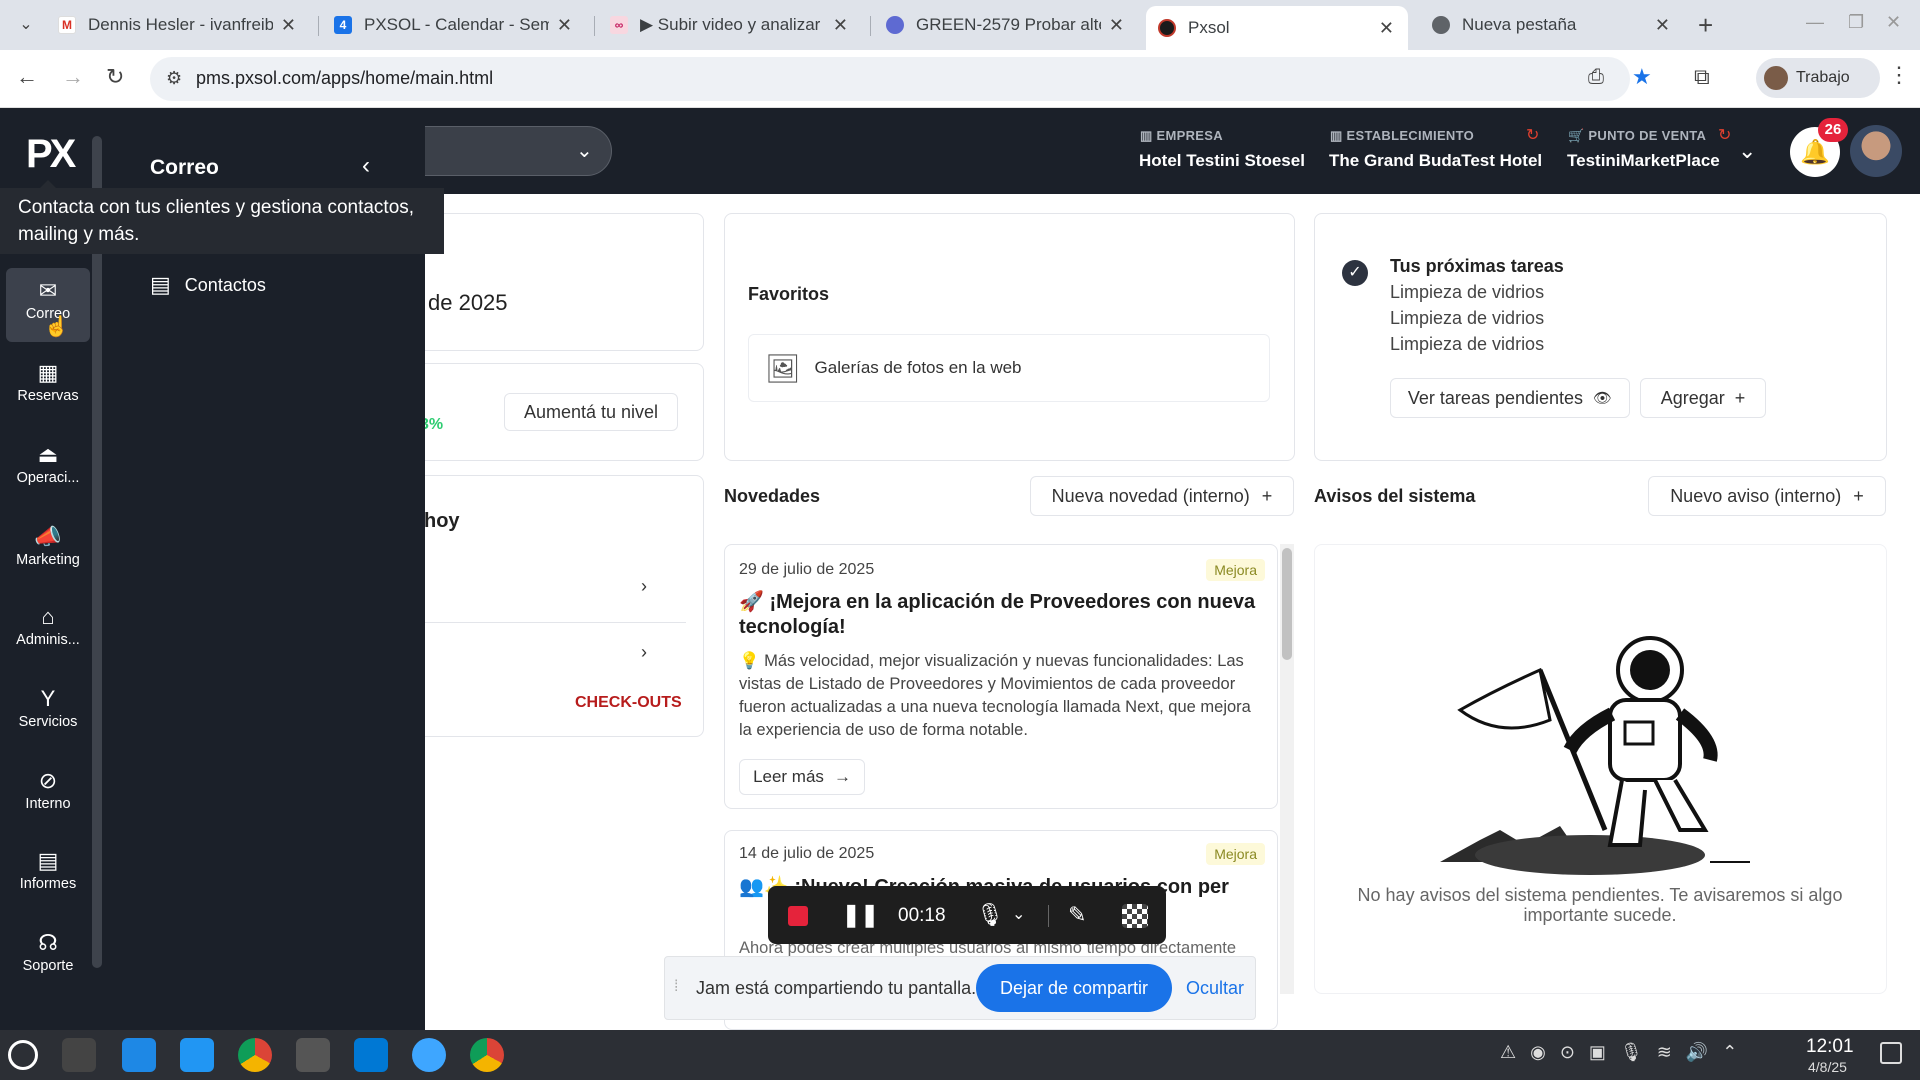 This screenshot has height=1080, width=1920. I want to click on sidebar-item-contactos: ▤ Contactos, so click(208, 285).